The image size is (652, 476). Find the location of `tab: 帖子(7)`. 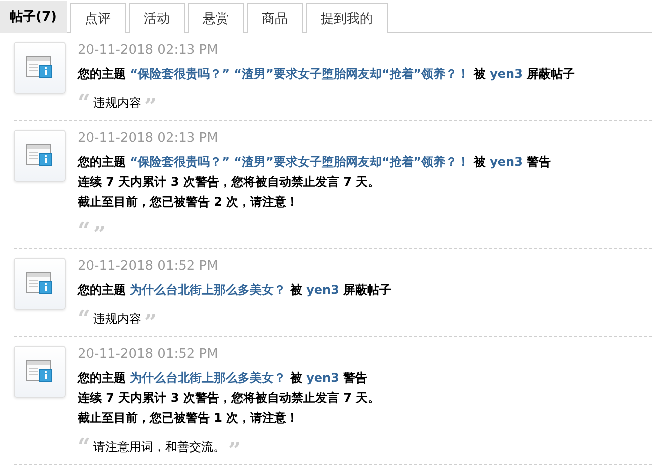

tab: 帖子(7) is located at coordinates (33, 17).